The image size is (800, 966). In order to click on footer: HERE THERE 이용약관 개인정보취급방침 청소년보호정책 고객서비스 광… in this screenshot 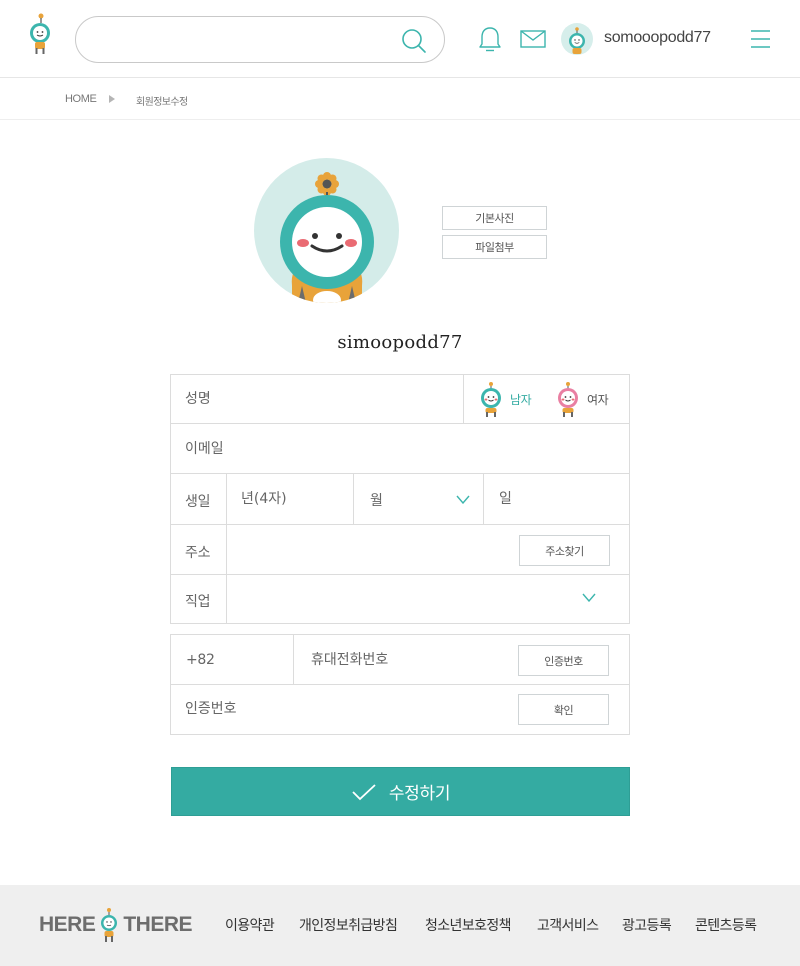, I will do `click(400, 925)`.